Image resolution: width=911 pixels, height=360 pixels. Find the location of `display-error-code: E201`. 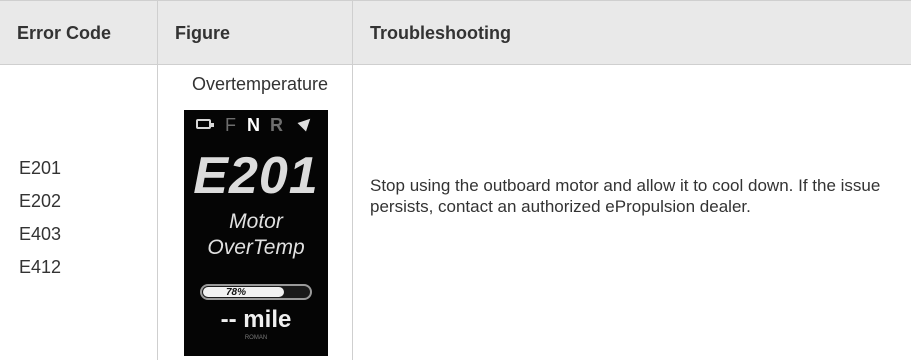

display-error-code: E201 is located at coordinates (256, 176).